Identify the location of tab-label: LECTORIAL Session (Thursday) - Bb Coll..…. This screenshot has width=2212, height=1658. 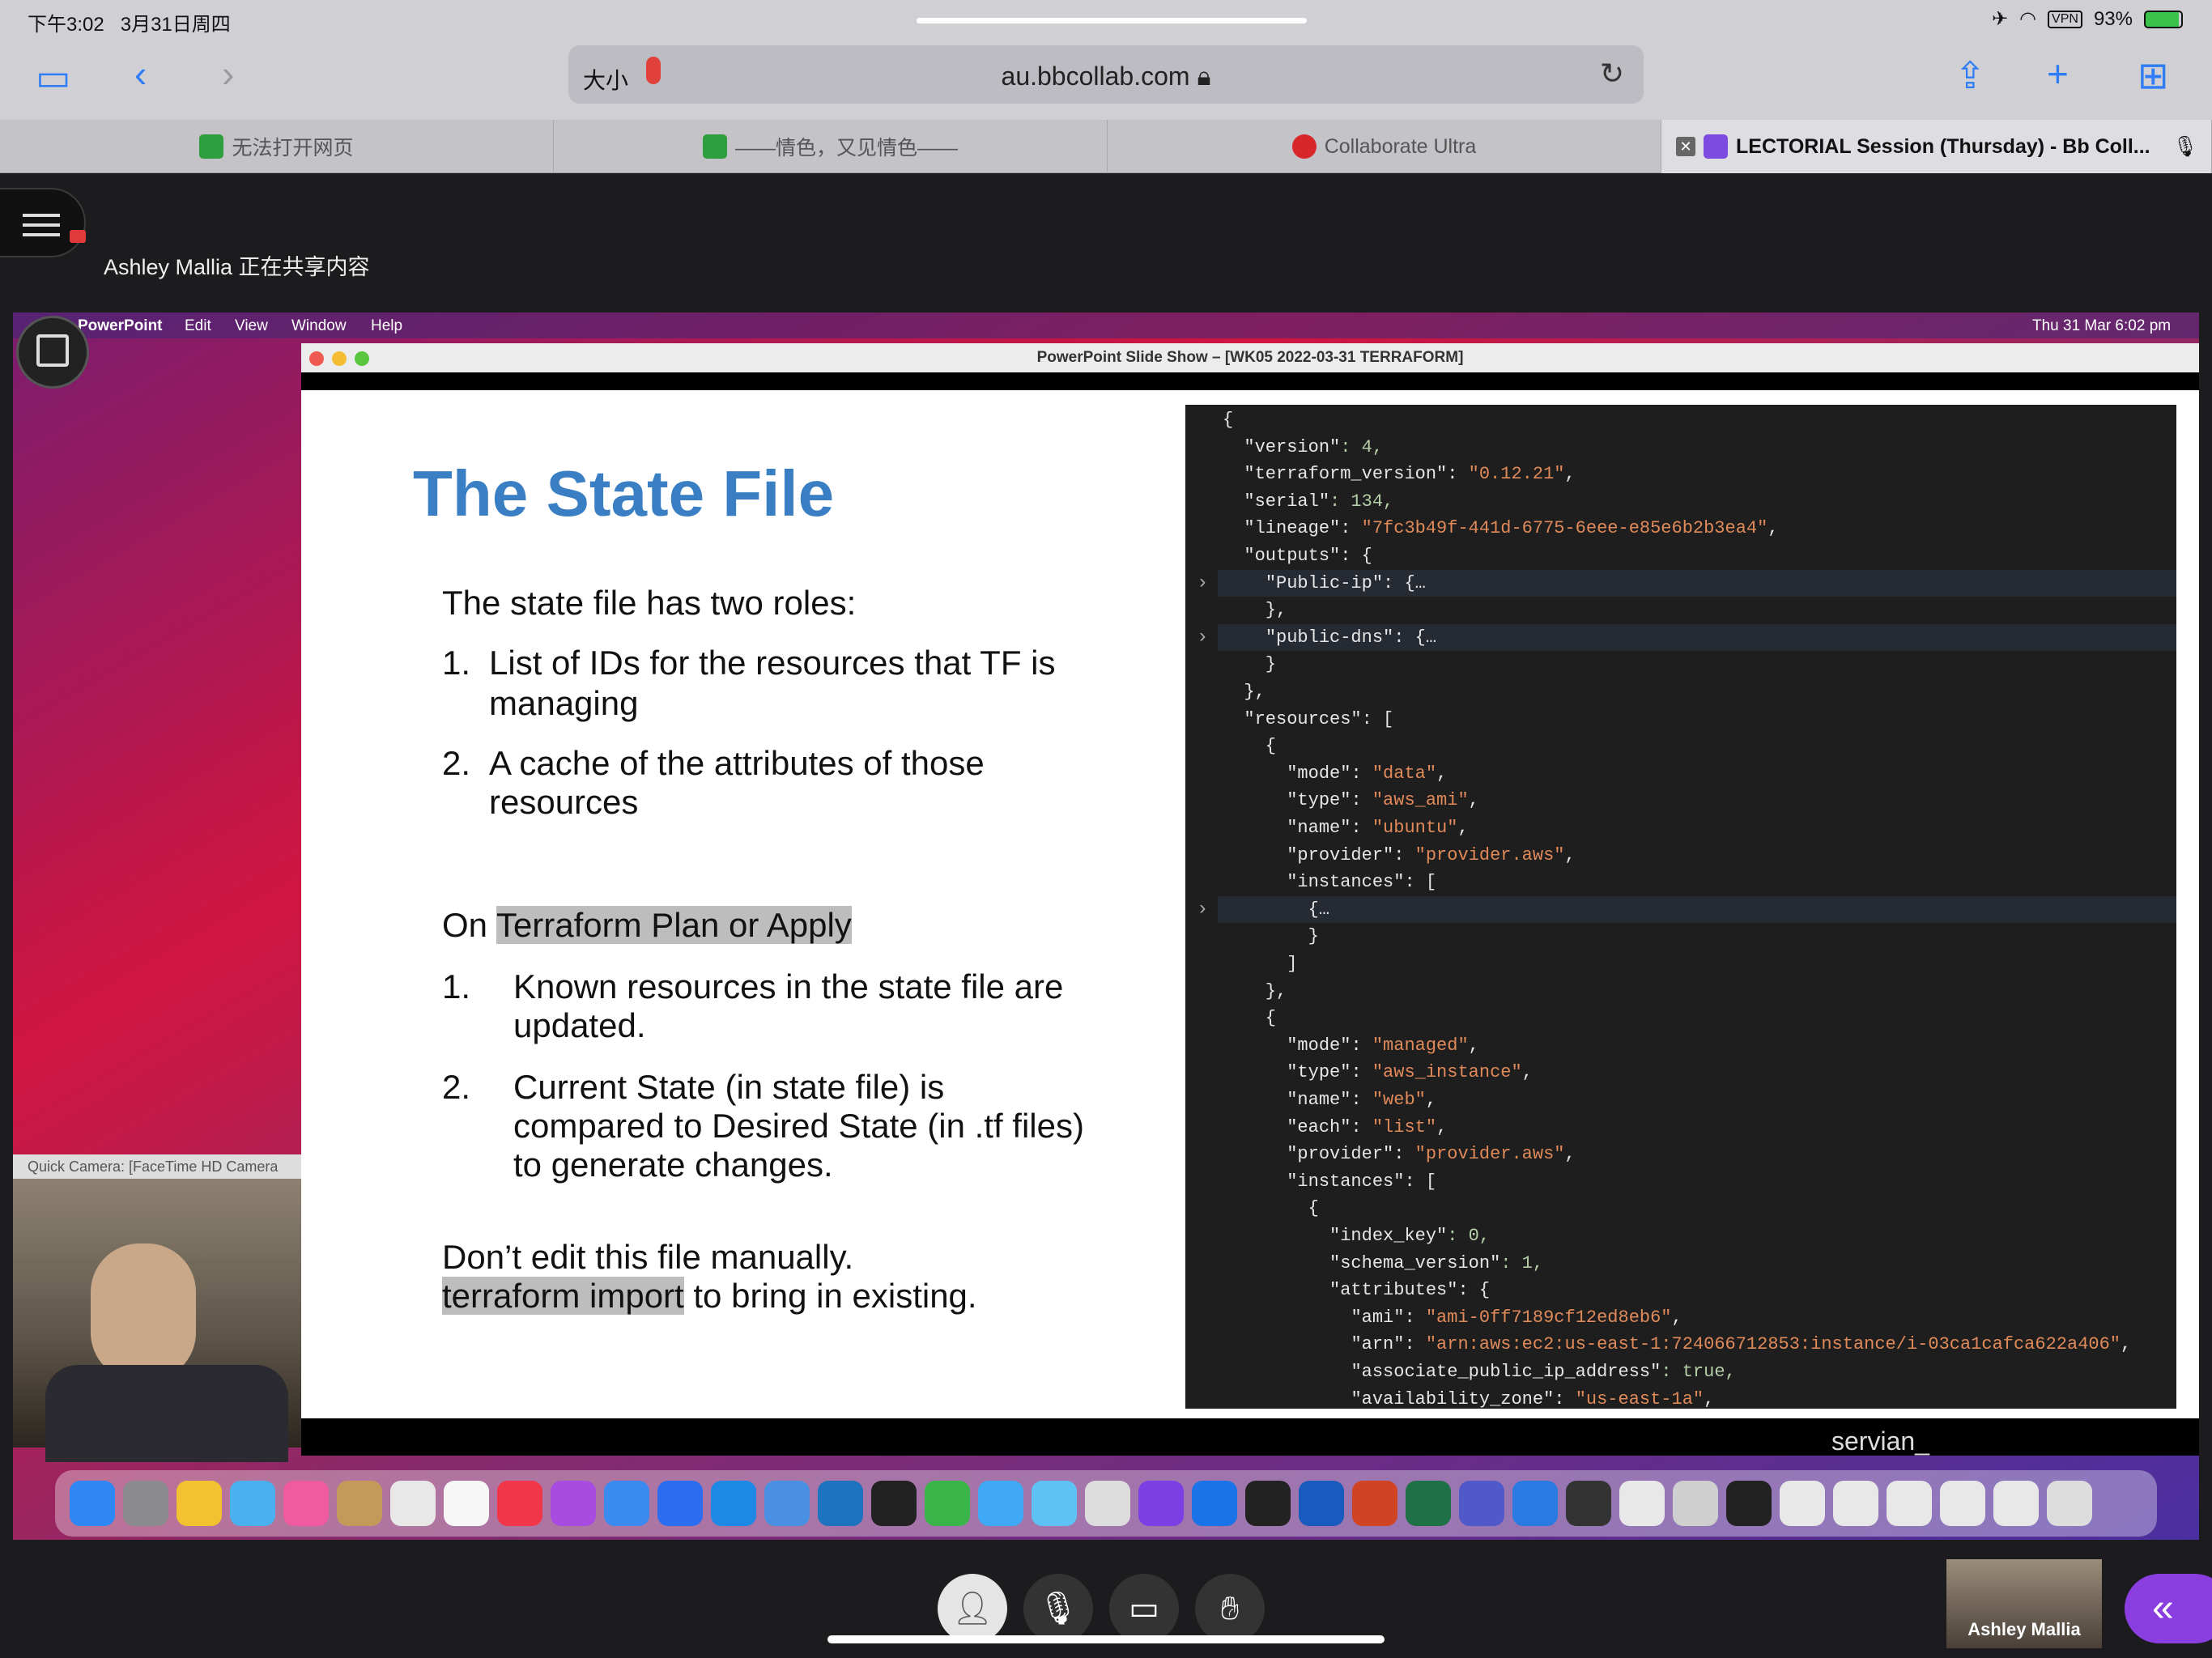
(1943, 146).